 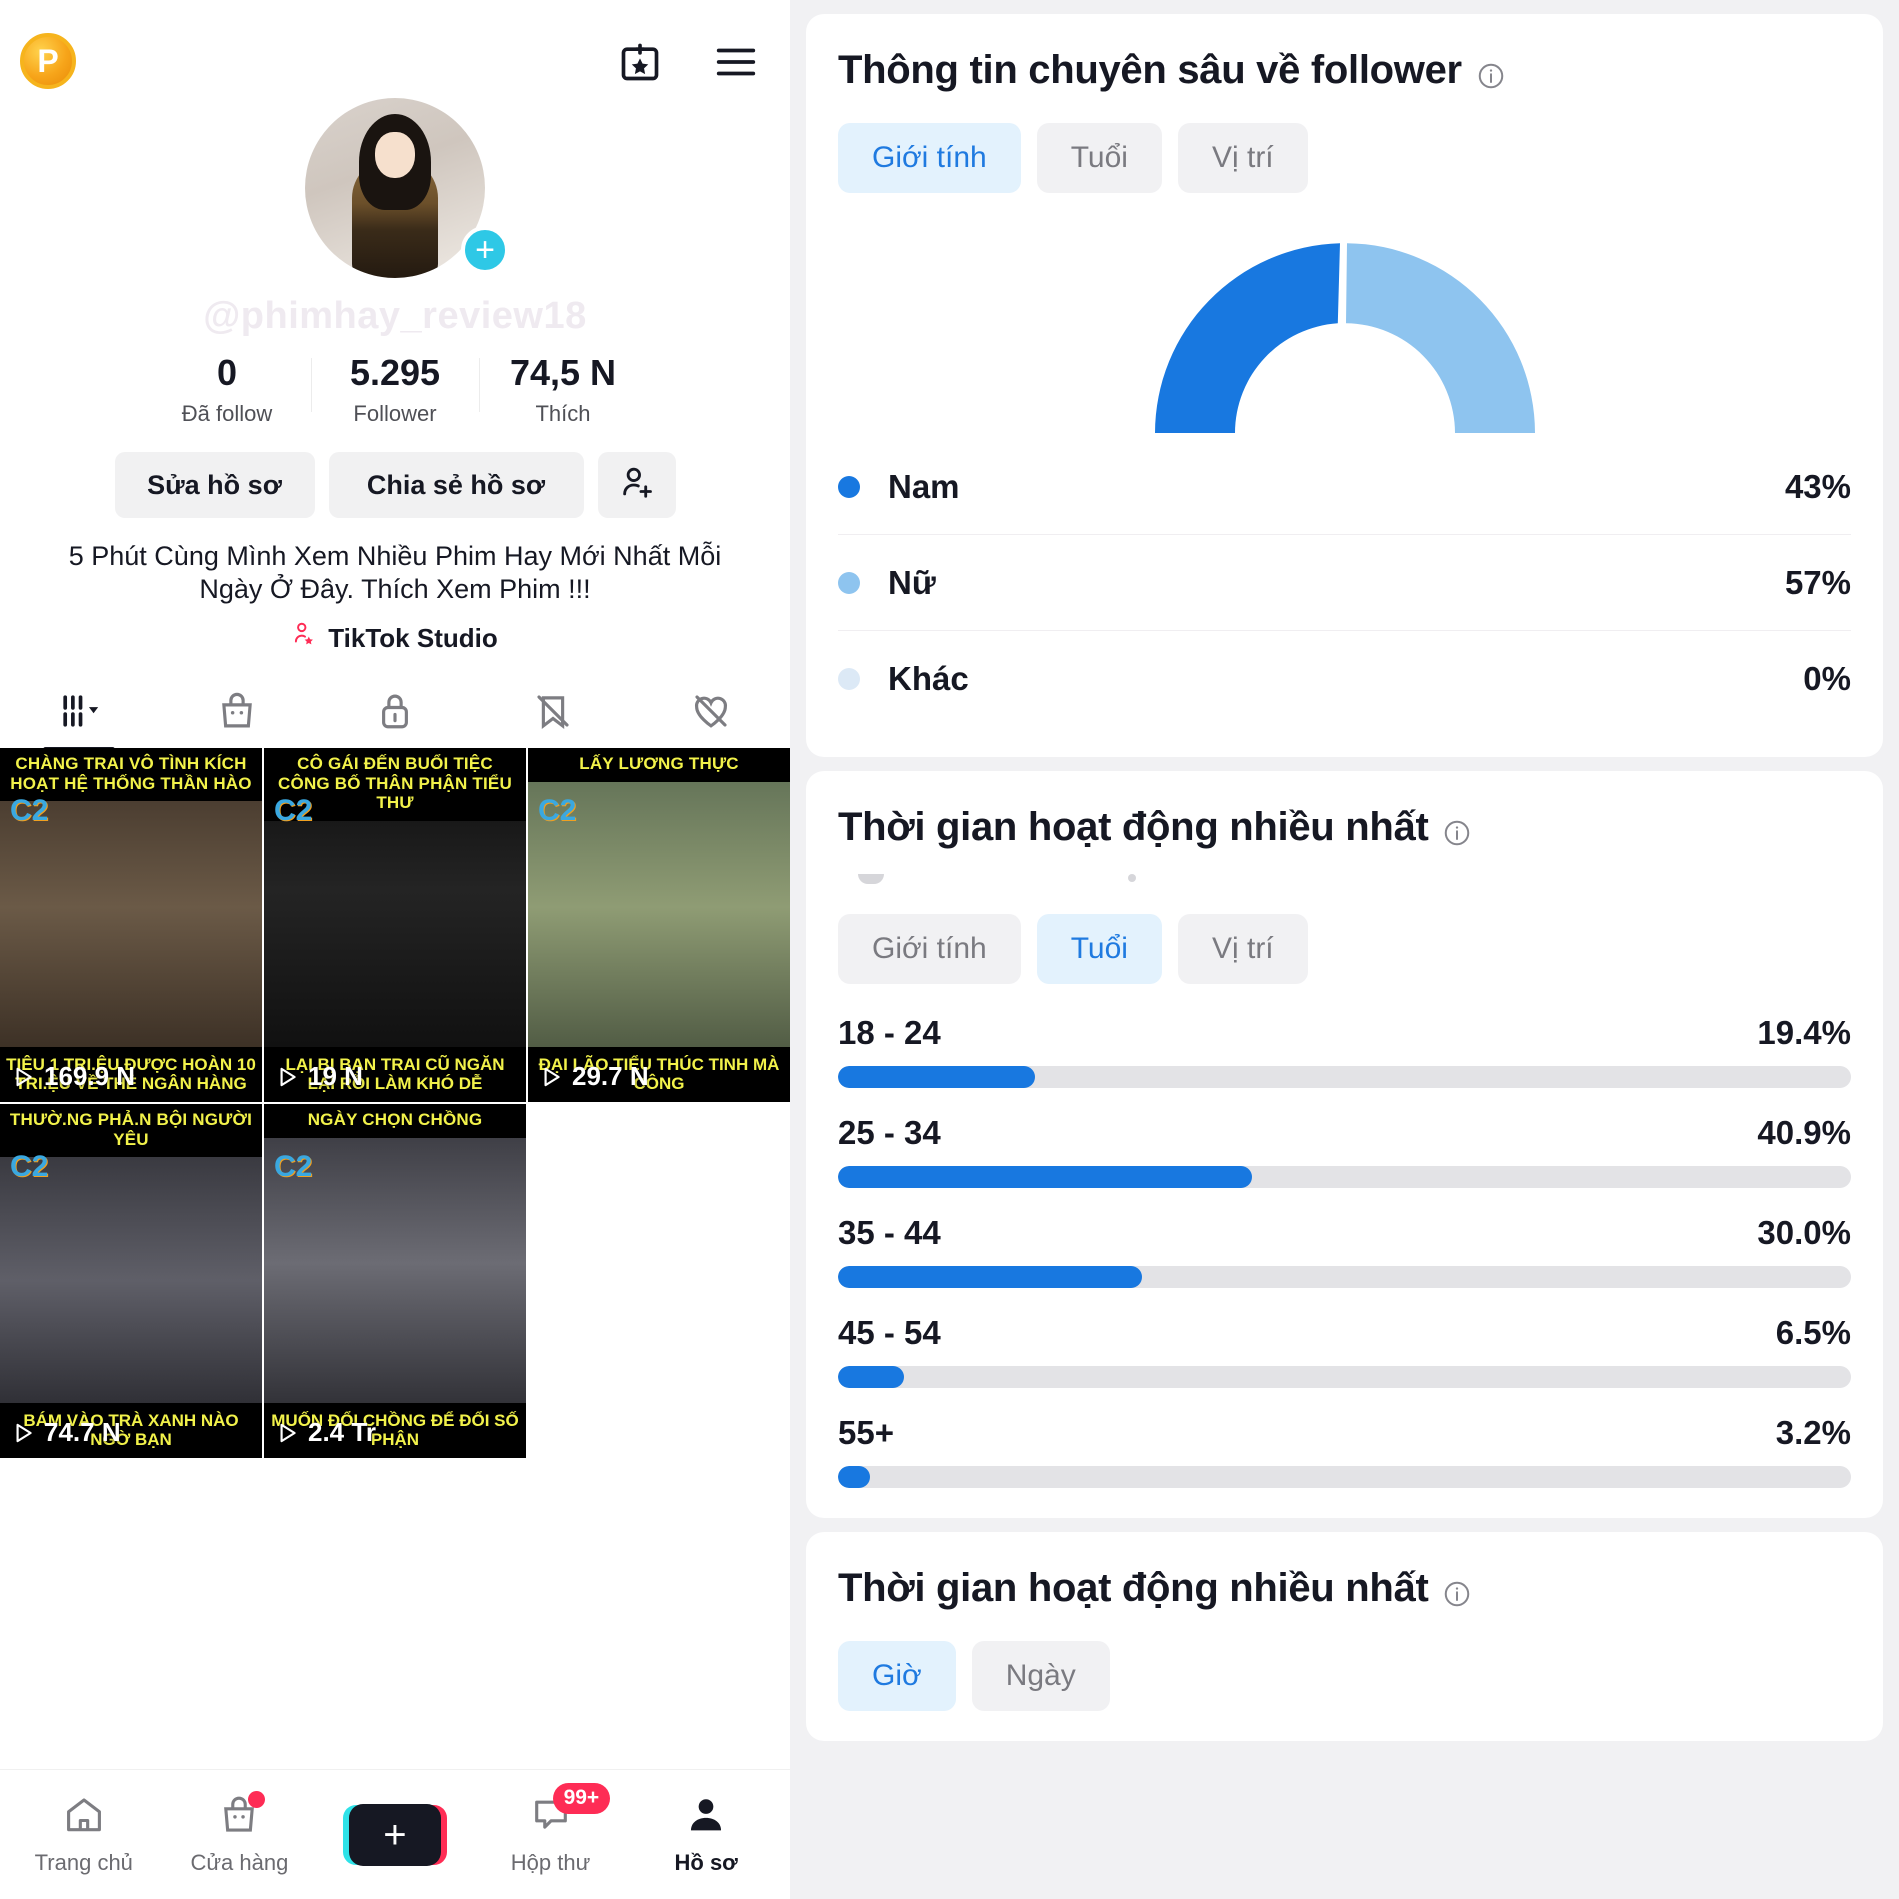 I want to click on calendar-star-icon, so click(x=640, y=62).